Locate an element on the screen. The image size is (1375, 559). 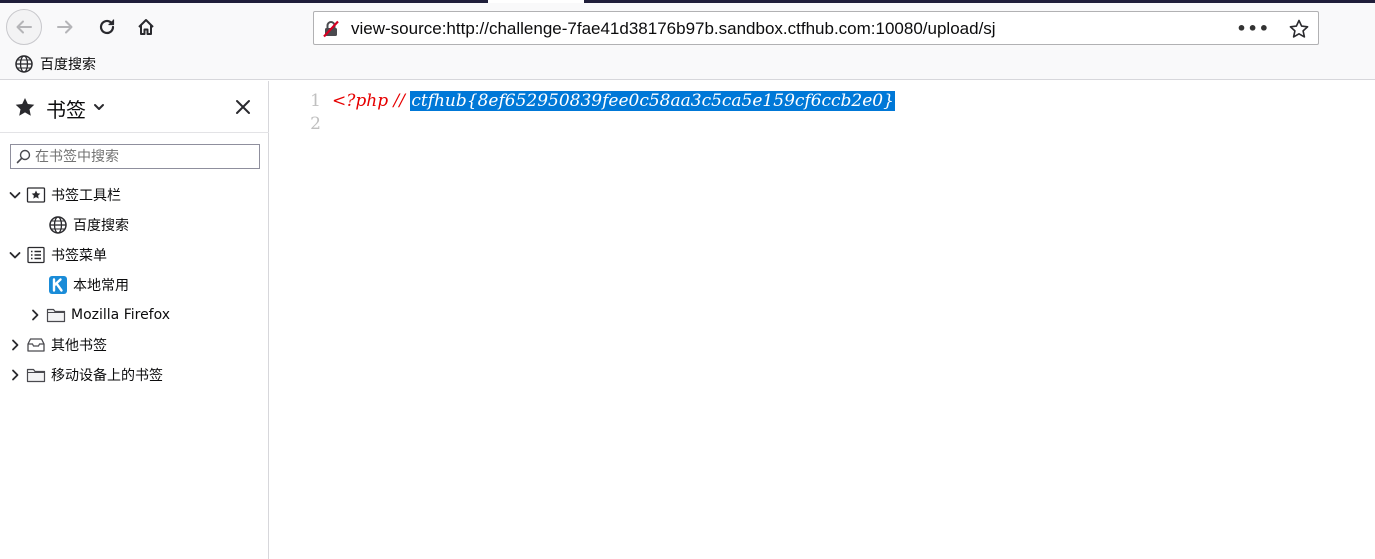
k-app-icon is located at coordinates (58, 285).